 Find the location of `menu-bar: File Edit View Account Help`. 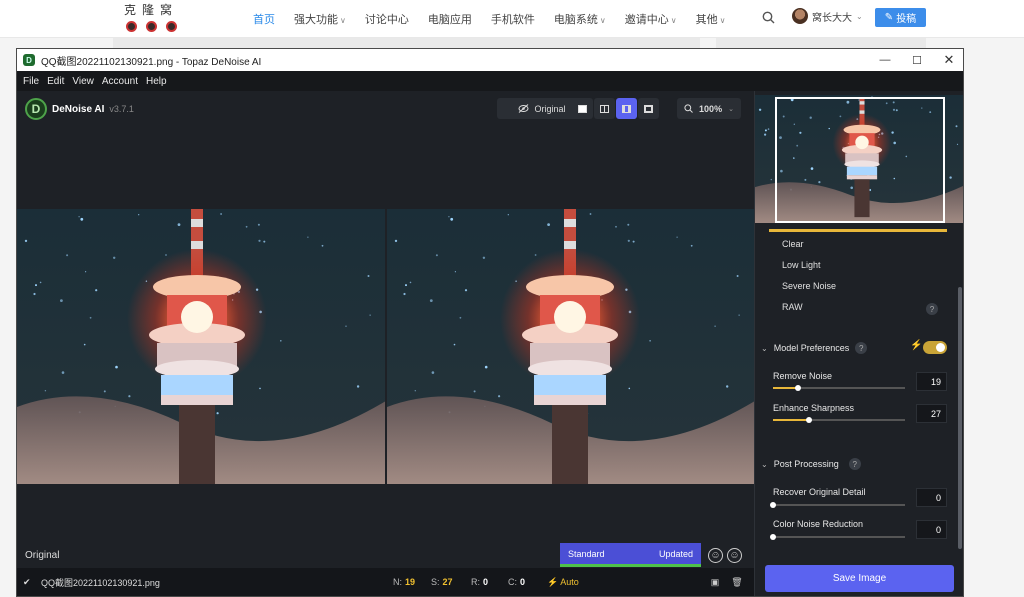

menu-bar: File Edit View Account Help is located at coordinates (490, 81).